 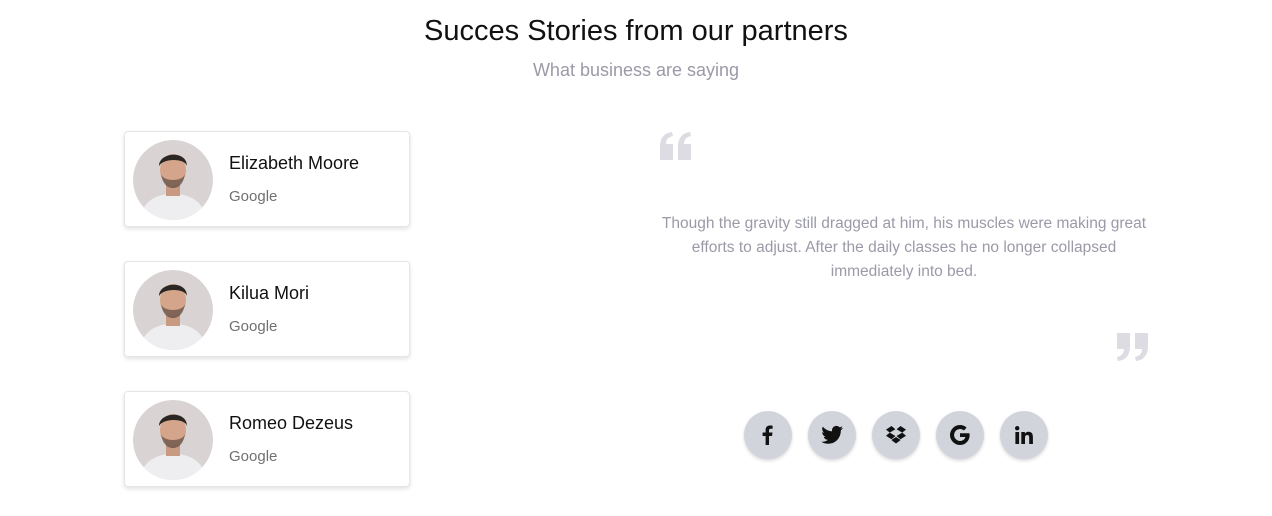 I want to click on twitter-button, so click(x=832, y=435).